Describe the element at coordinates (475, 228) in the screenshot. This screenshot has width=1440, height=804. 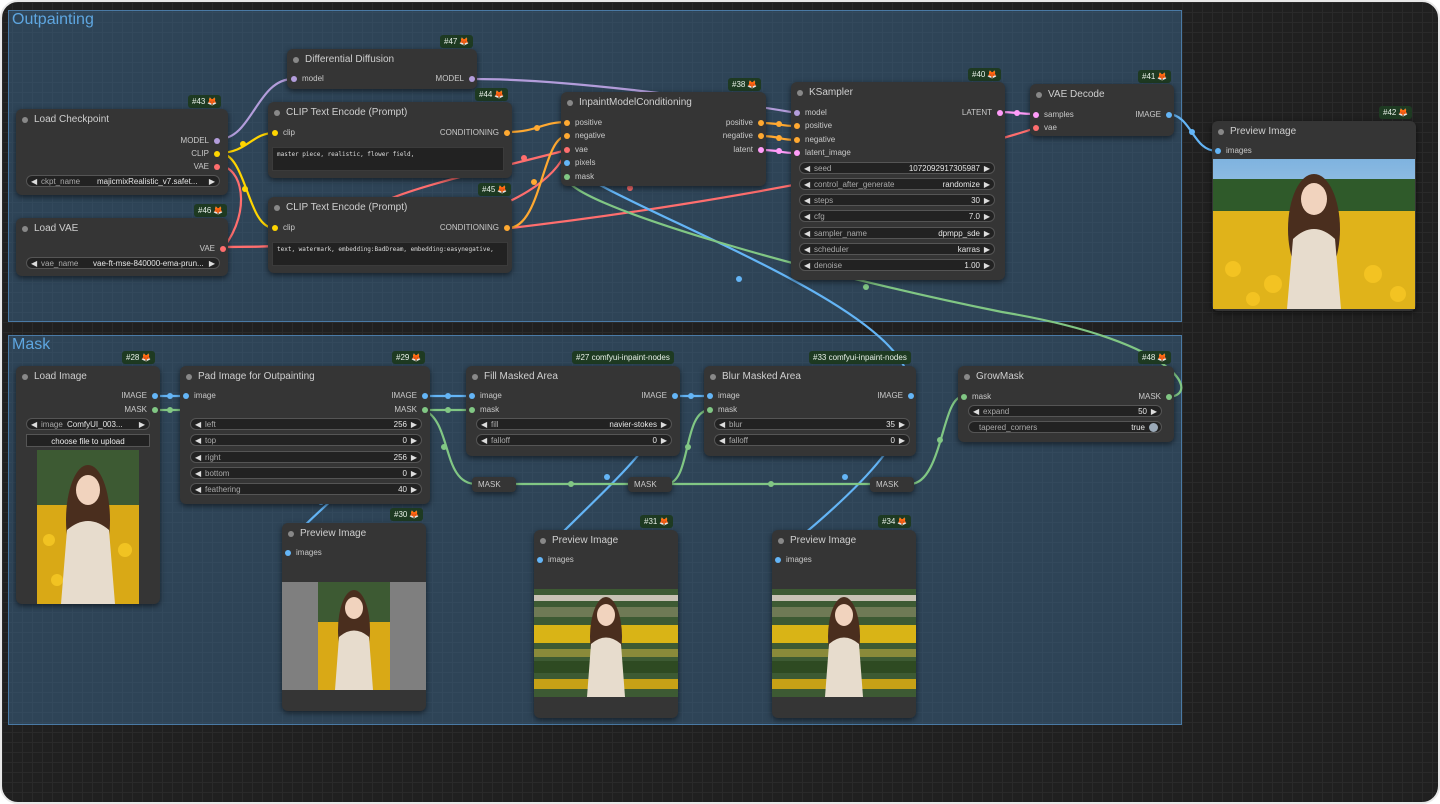
I see `output-conditioning: CONDITIONING` at that location.